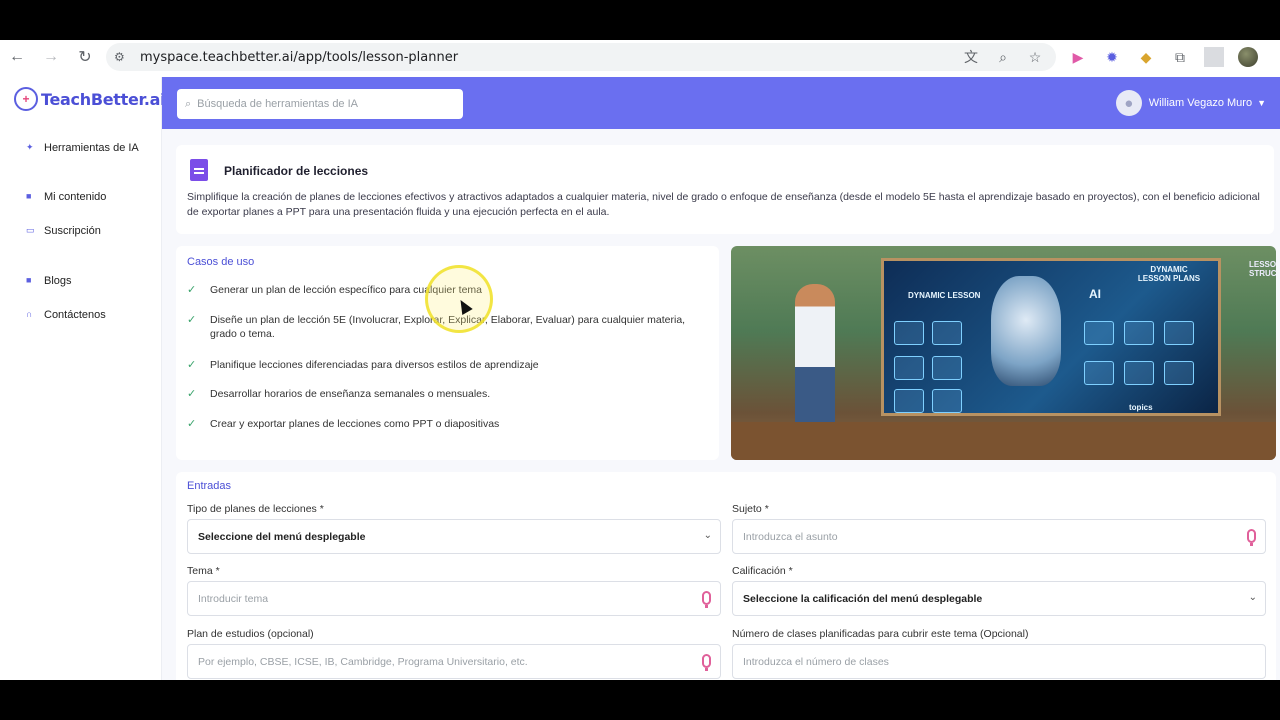  What do you see at coordinates (1248, 57) in the screenshot?
I see `profile-avatar` at bounding box center [1248, 57].